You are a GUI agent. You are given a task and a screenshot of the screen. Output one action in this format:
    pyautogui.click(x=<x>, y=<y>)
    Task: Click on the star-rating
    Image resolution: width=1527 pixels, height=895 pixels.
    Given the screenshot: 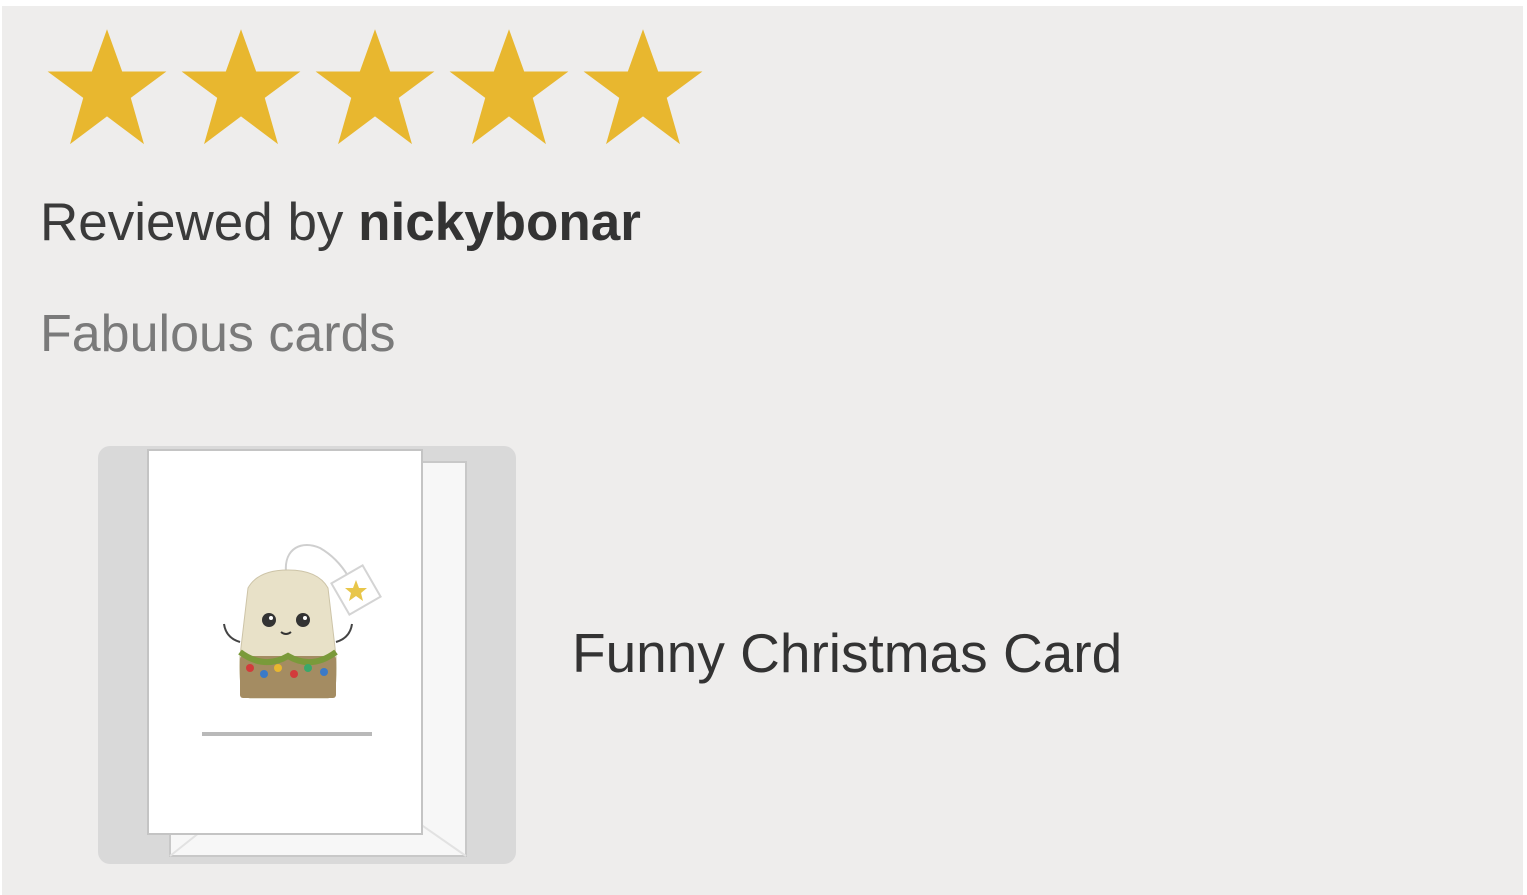 What is the action you would take?
    pyautogui.click(x=375, y=90)
    